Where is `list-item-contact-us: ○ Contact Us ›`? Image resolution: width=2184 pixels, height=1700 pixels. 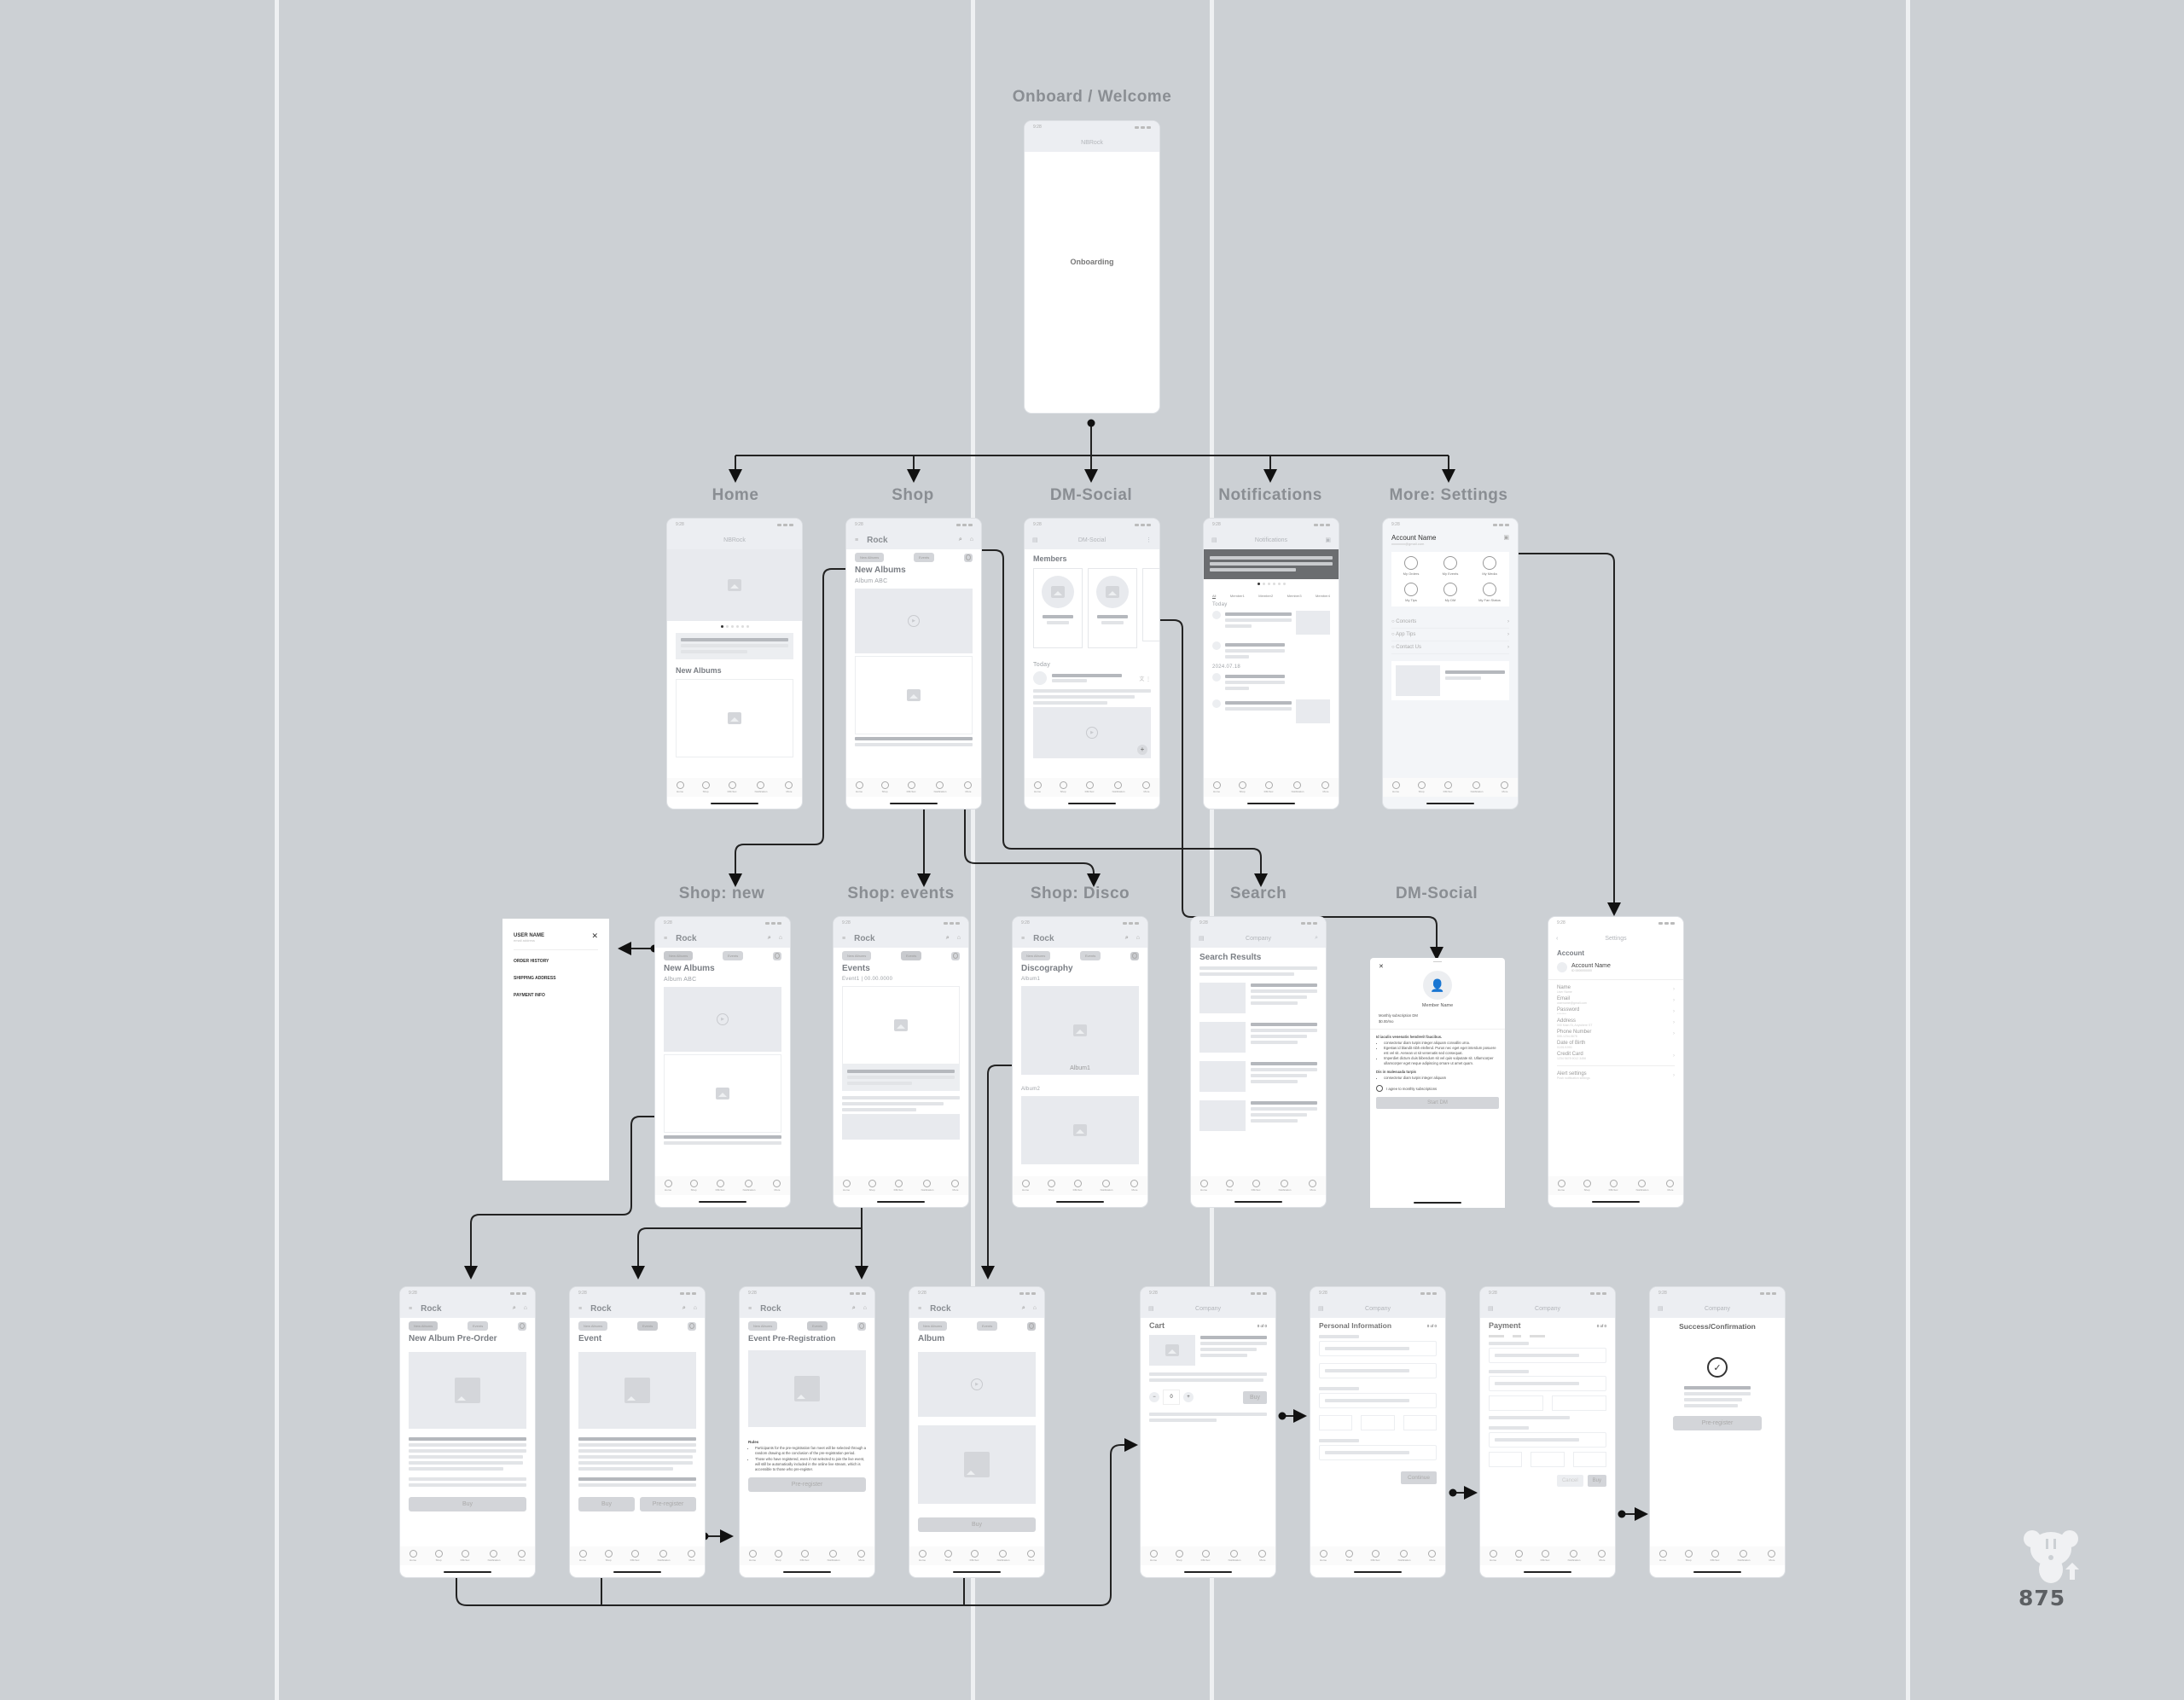 list-item-contact-us: ○ Contact Us › is located at coordinates (1450, 647).